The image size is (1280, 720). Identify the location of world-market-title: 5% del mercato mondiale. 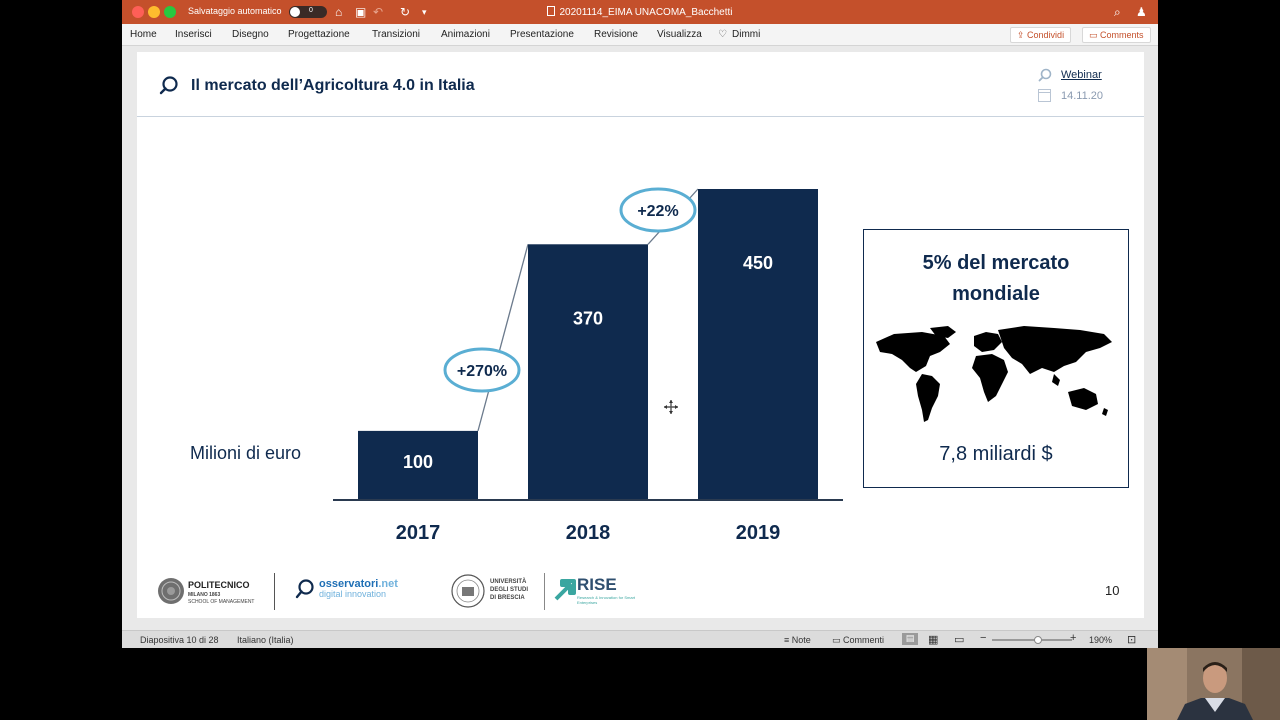
(996, 279).